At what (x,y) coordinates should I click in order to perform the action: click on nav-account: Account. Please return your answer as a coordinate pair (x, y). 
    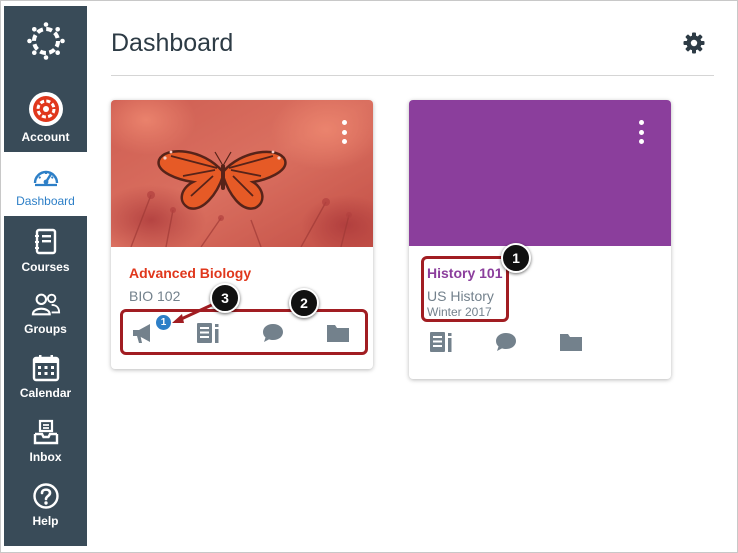
    Looking at the image, I should click on (45, 117).